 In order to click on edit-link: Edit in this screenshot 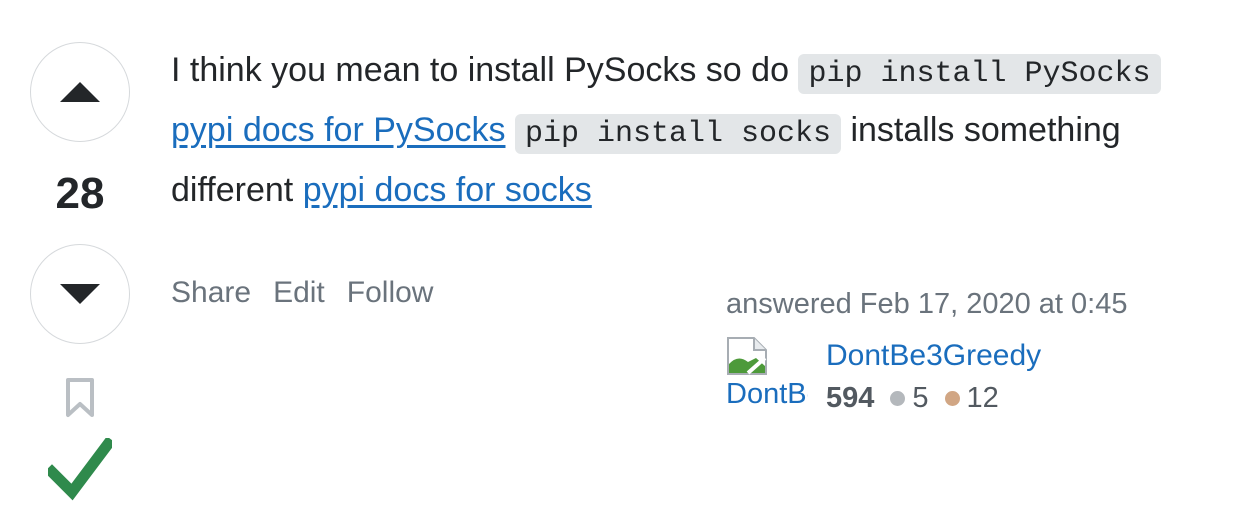, I will do `click(299, 293)`.